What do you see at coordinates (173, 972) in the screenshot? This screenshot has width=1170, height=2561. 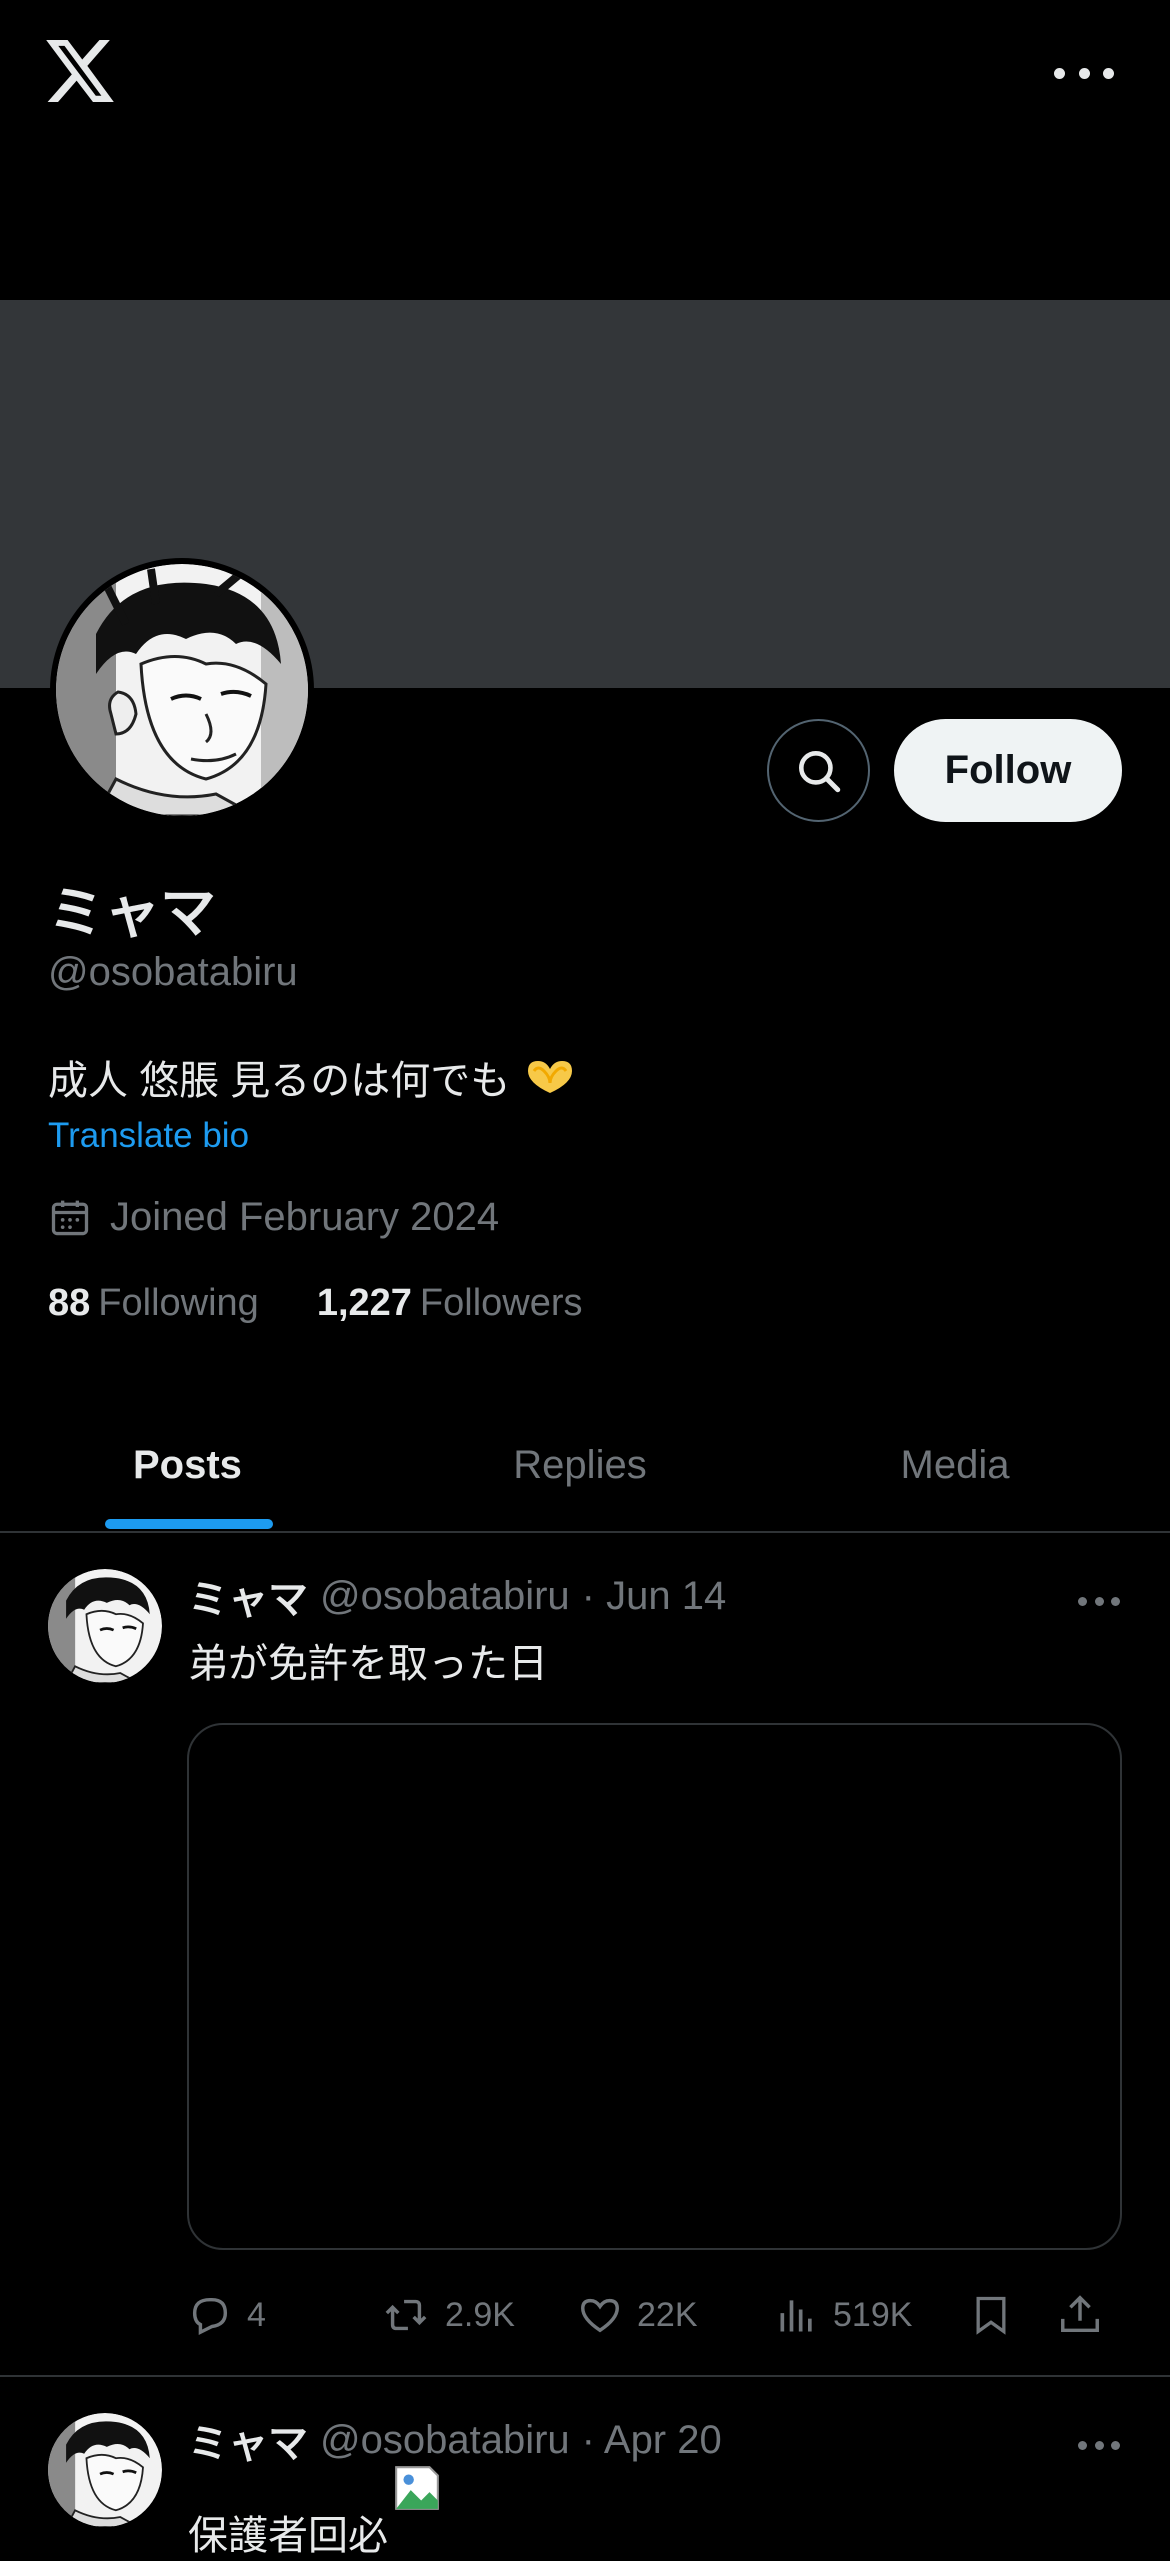 I see `profile-handle: @osobatabiru` at bounding box center [173, 972].